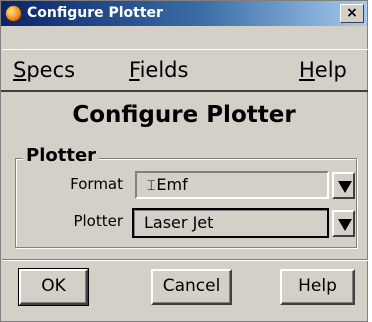 The image size is (372, 322). What do you see at coordinates (53, 287) in the screenshot?
I see `ok-button: OK` at bounding box center [53, 287].